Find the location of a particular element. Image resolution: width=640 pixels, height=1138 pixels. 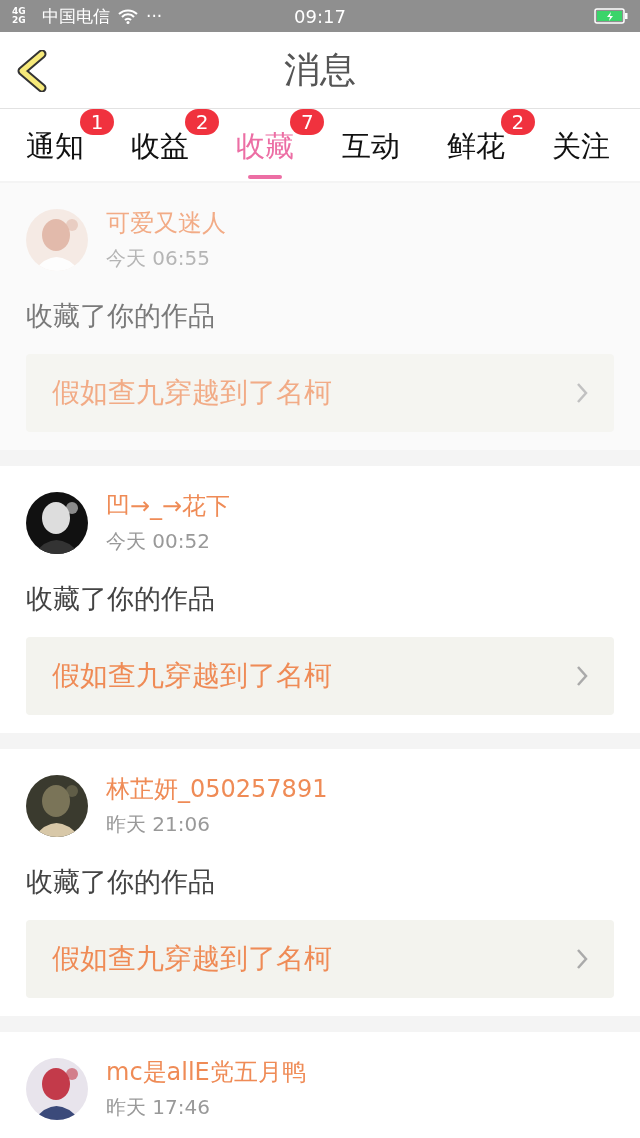

message-time: 今天 00:52 is located at coordinates (158, 541).